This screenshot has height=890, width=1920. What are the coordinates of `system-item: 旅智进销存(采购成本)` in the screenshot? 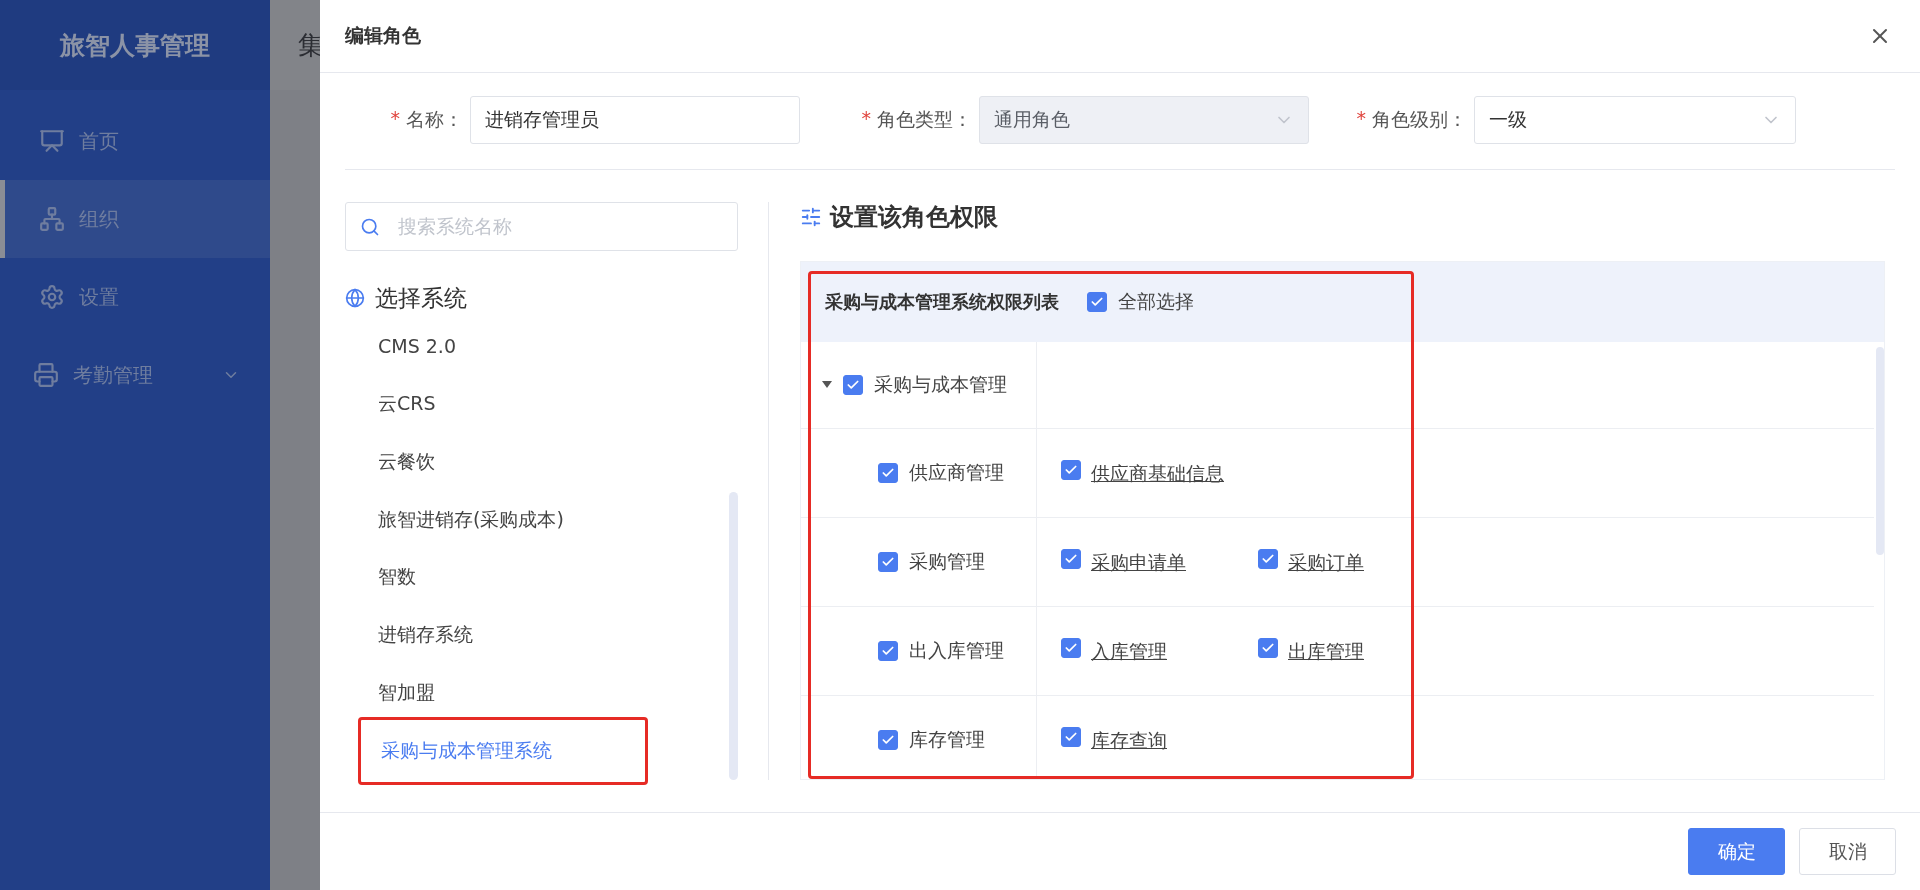 It's located at (471, 519).